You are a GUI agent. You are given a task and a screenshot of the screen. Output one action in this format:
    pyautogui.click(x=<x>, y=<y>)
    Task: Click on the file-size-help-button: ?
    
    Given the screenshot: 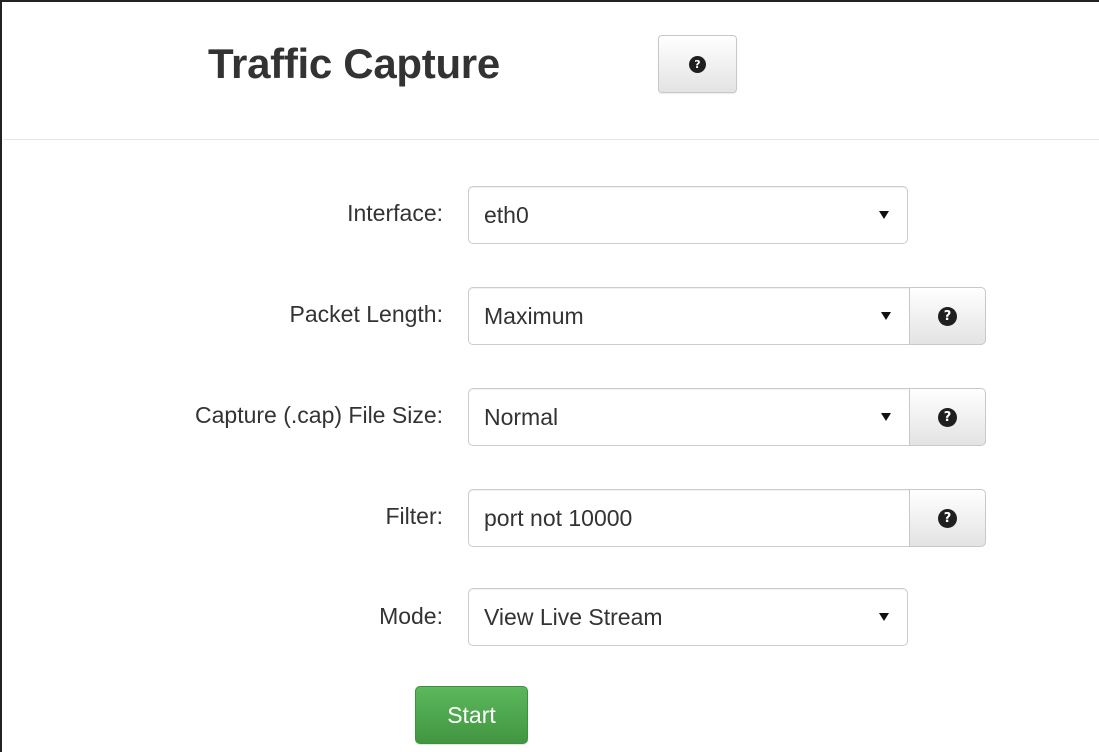 What is the action you would take?
    pyautogui.click(x=947, y=417)
    